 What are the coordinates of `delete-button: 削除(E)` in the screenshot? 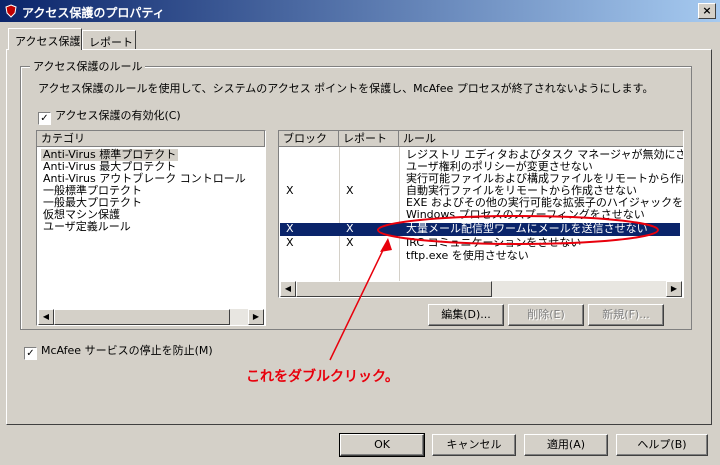 It's located at (546, 315).